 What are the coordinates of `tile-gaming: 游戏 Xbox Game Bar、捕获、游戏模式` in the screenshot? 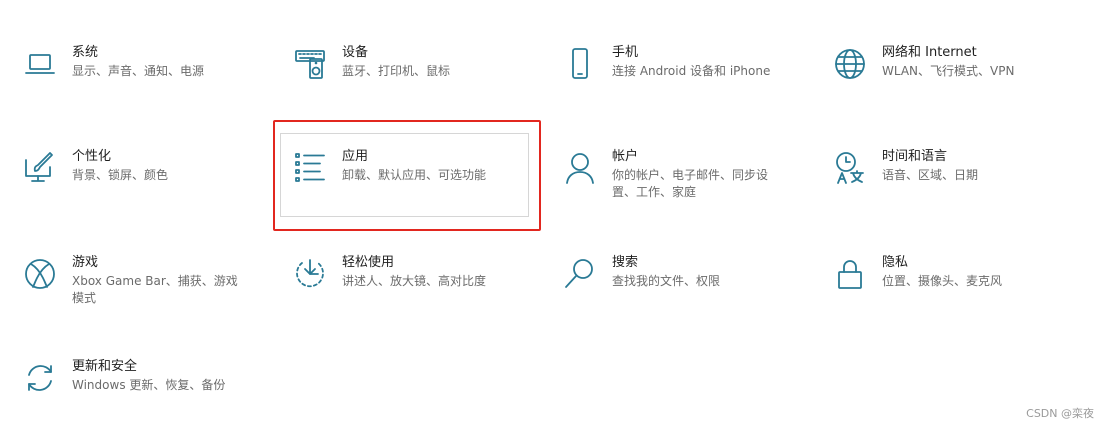 It's located at (147, 299).